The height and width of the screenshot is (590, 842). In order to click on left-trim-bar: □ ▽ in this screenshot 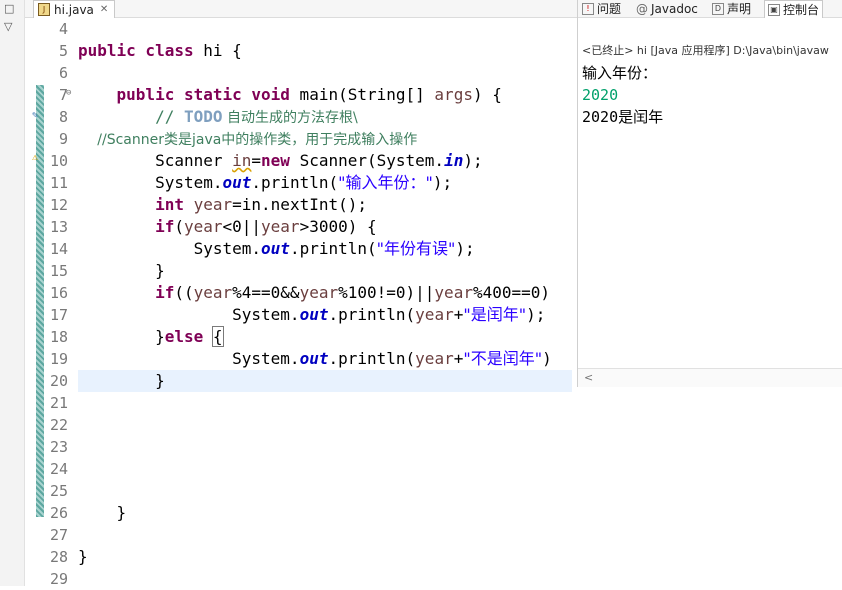, I will do `click(12, 293)`.